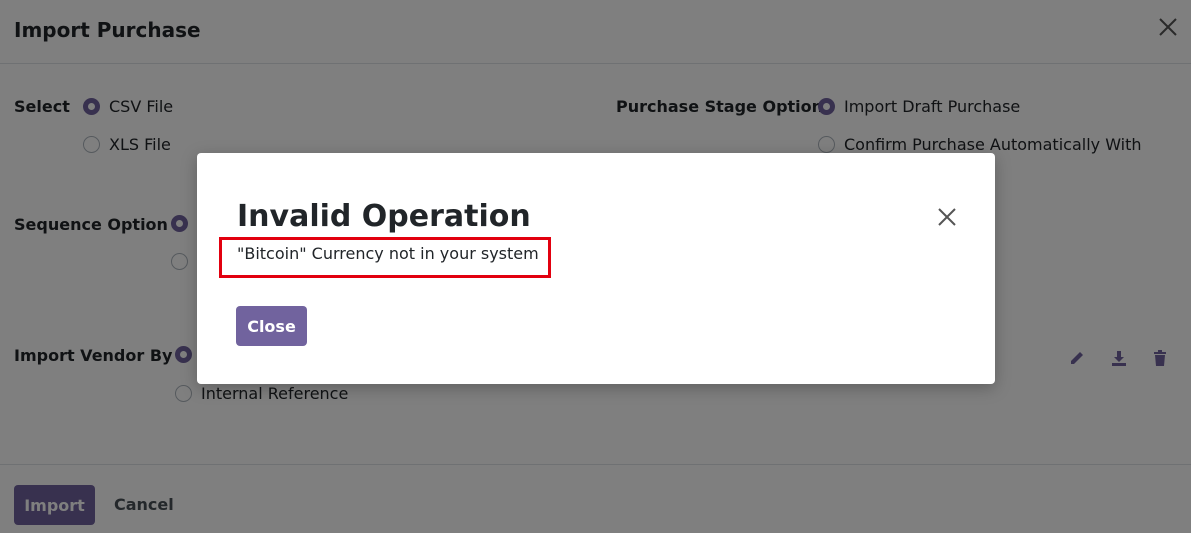  What do you see at coordinates (947, 217) in the screenshot?
I see `close-icon` at bounding box center [947, 217].